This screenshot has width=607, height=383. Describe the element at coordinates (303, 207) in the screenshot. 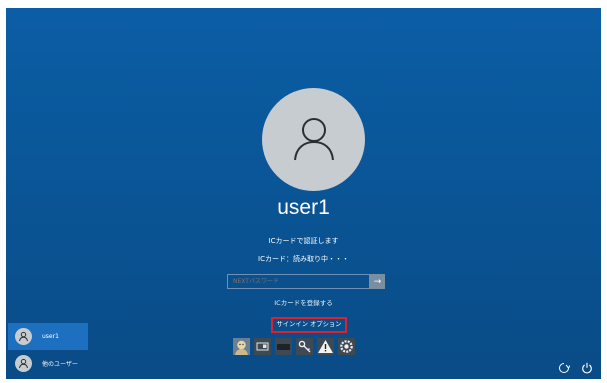

I see `username-label: user1` at that location.